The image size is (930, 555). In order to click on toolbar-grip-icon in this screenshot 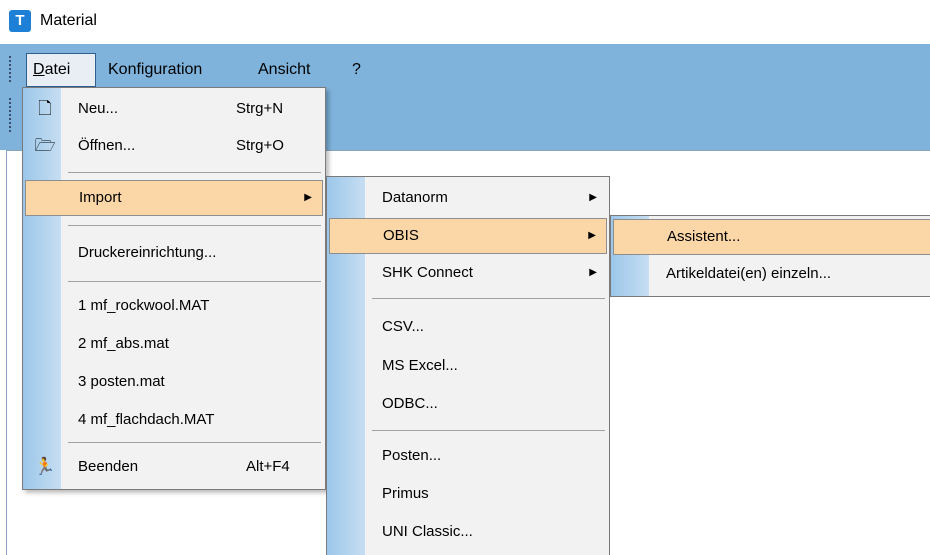, I will do `click(12, 115)`.